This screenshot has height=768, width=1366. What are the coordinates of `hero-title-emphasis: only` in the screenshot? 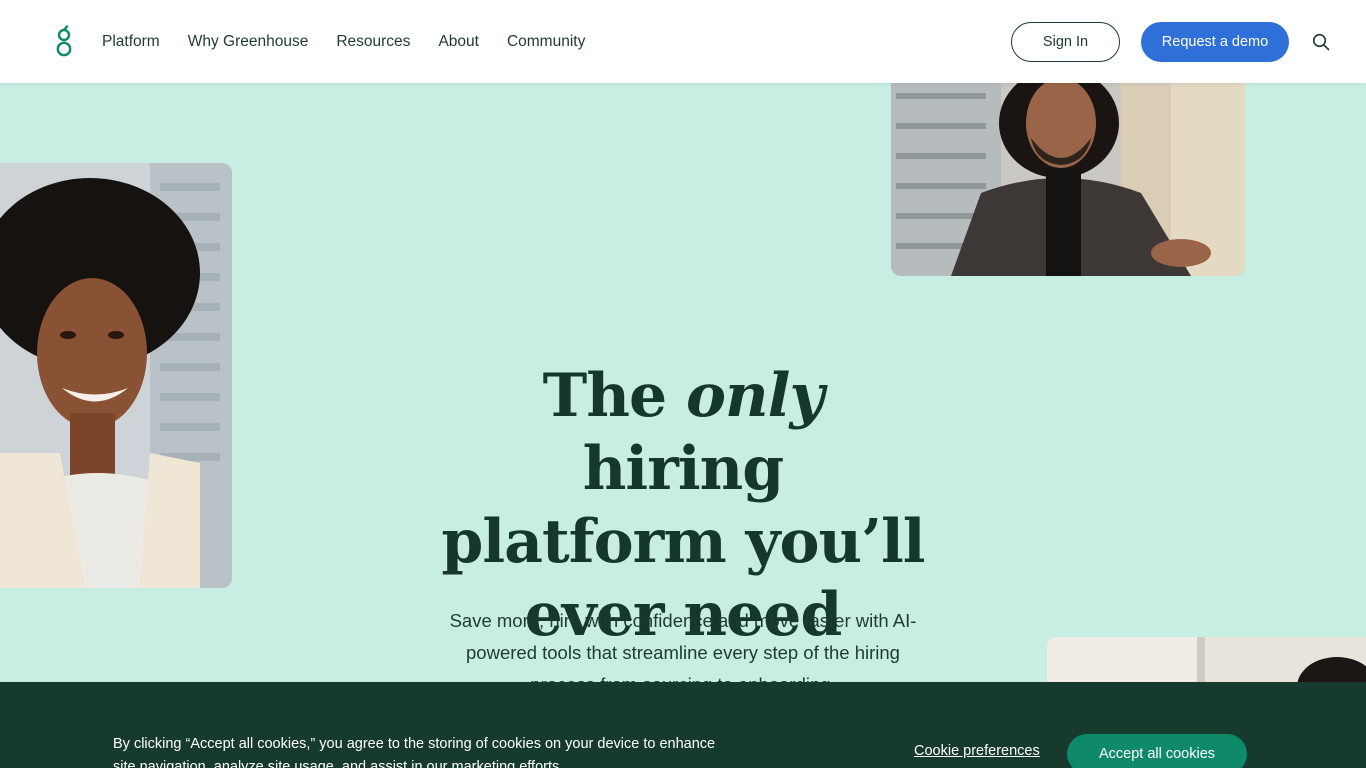 It's located at (755, 396).